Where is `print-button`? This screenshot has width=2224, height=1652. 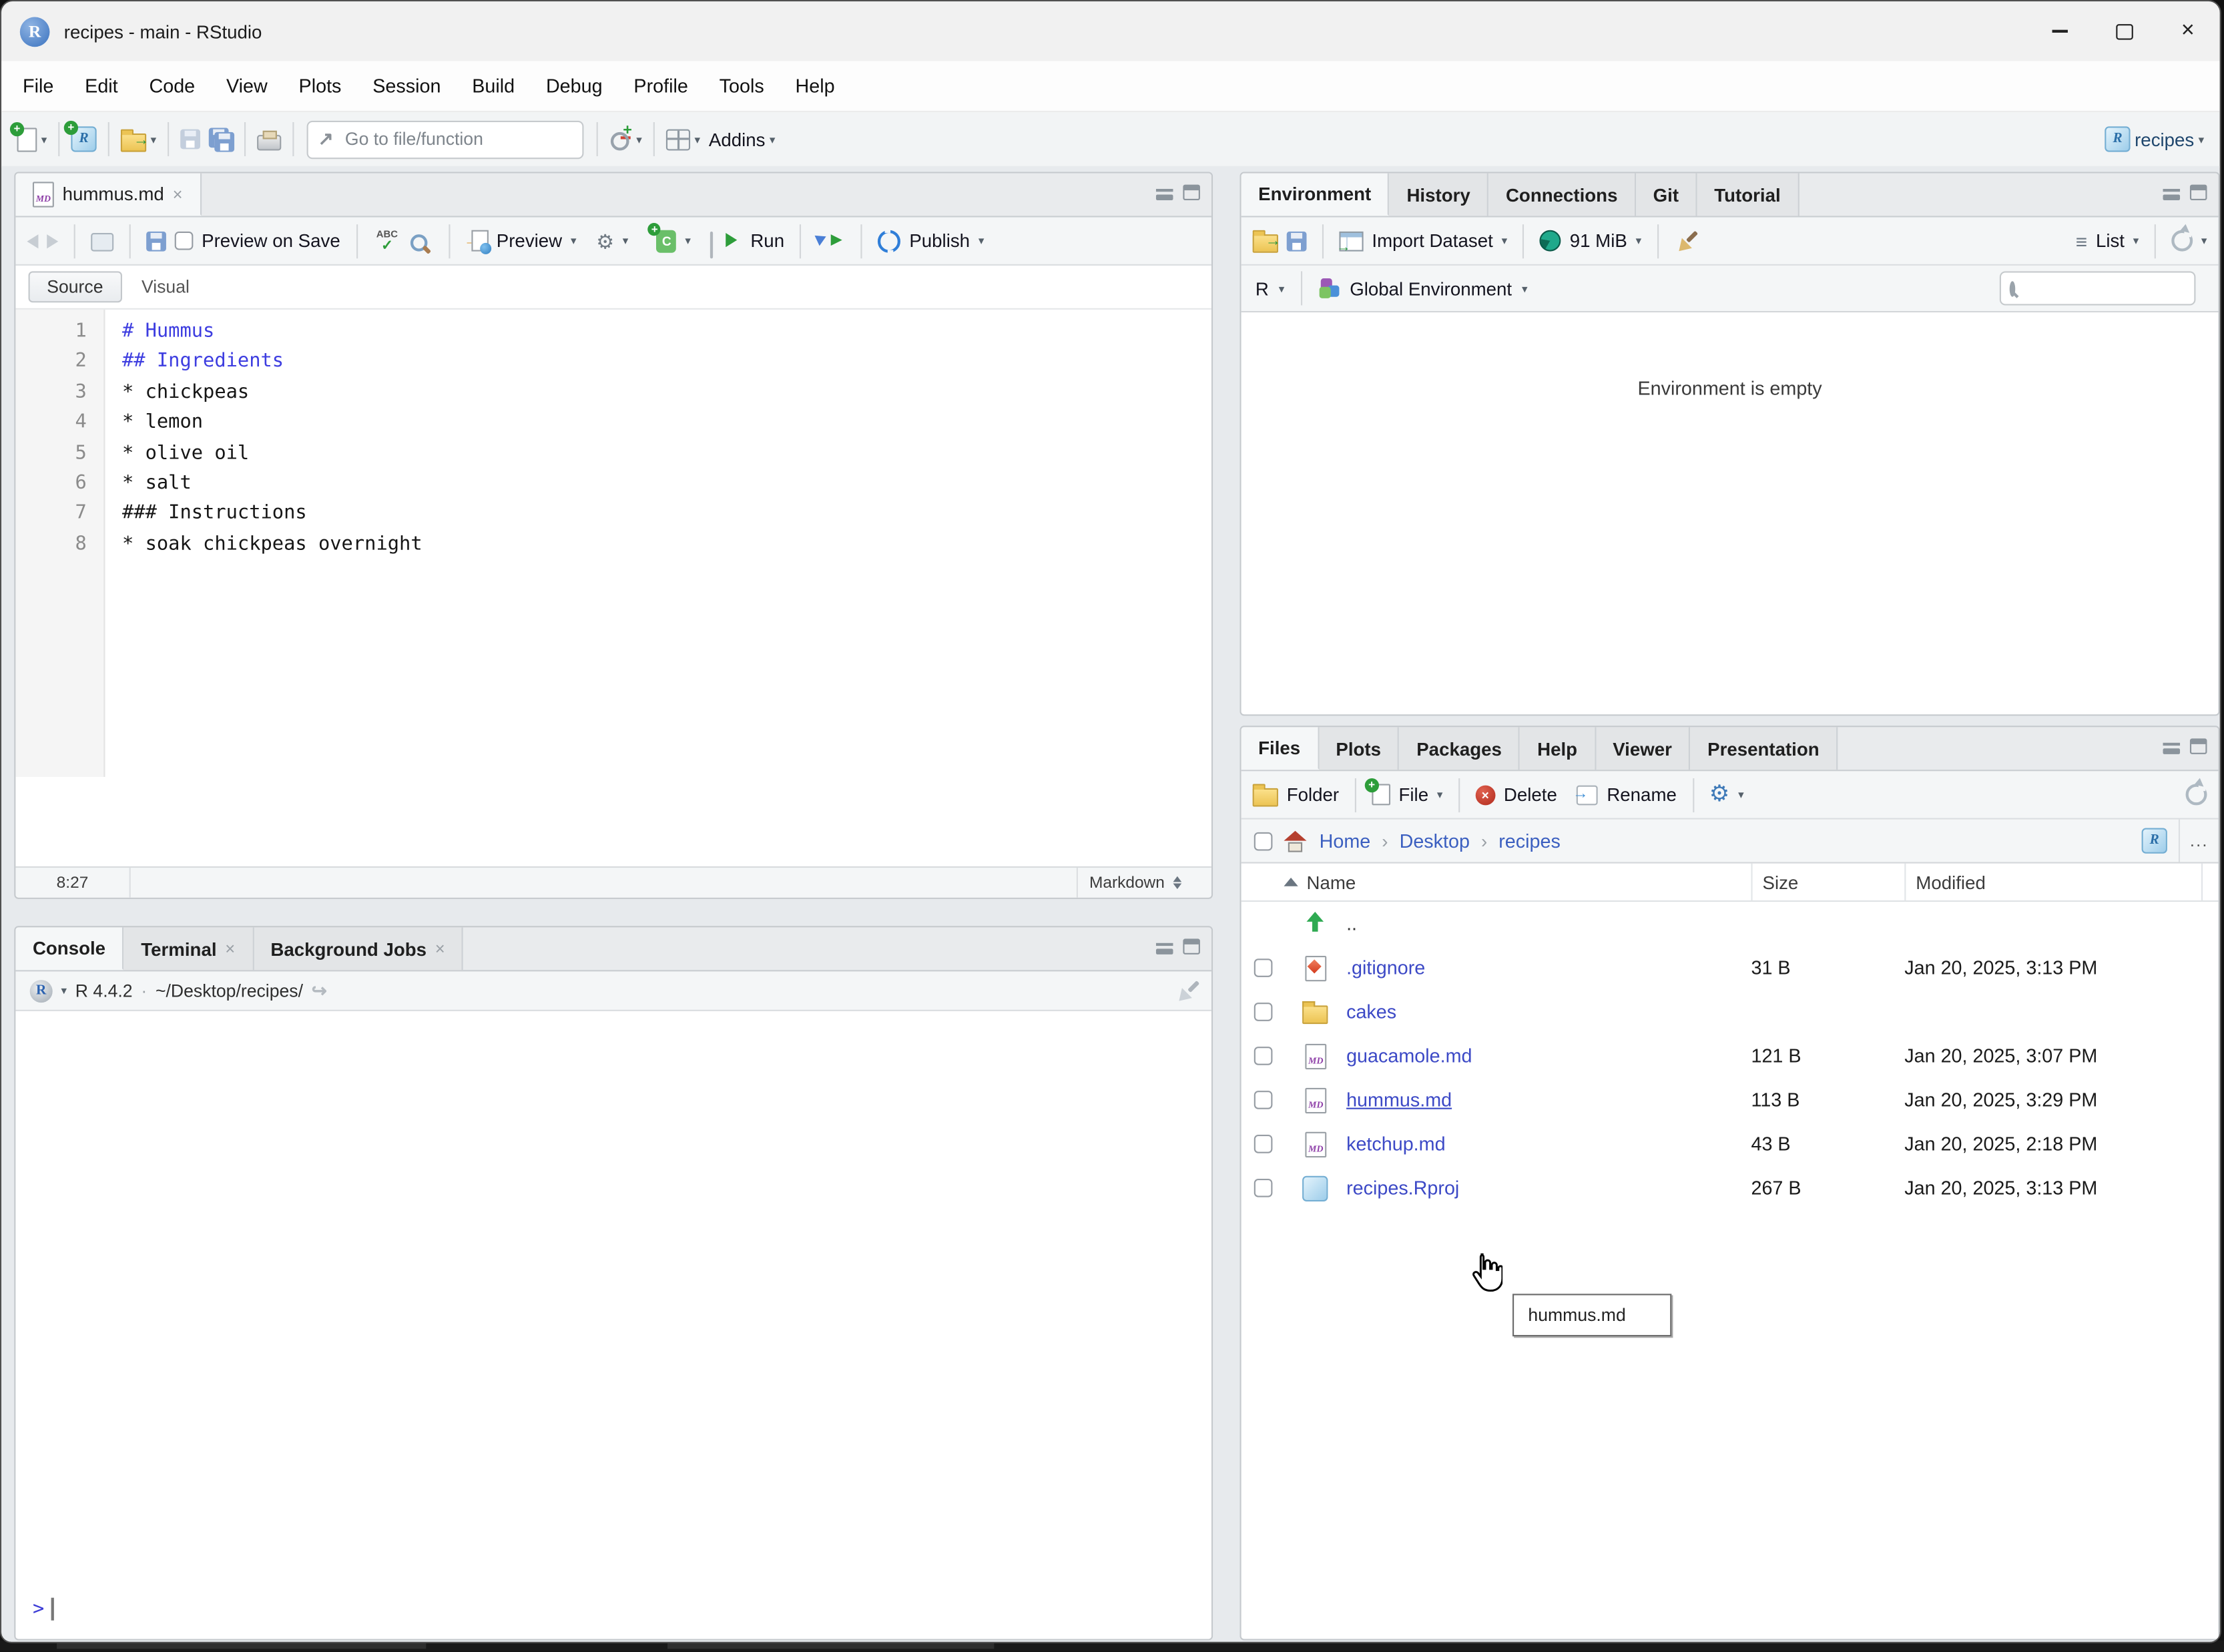
print-button is located at coordinates (269, 139).